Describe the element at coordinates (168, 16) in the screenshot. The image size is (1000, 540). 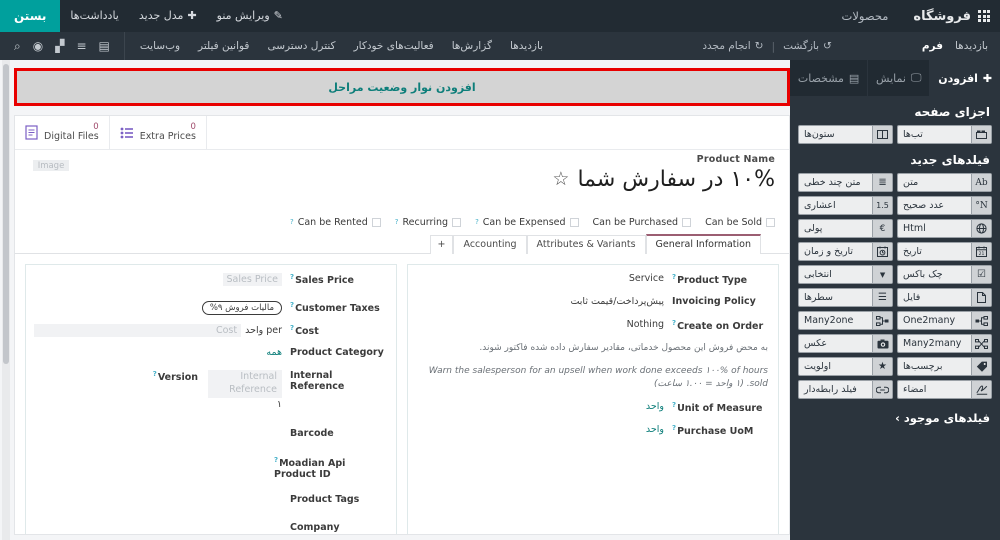
I see `studio-new-model-button: ✚ مدل جدید` at that location.